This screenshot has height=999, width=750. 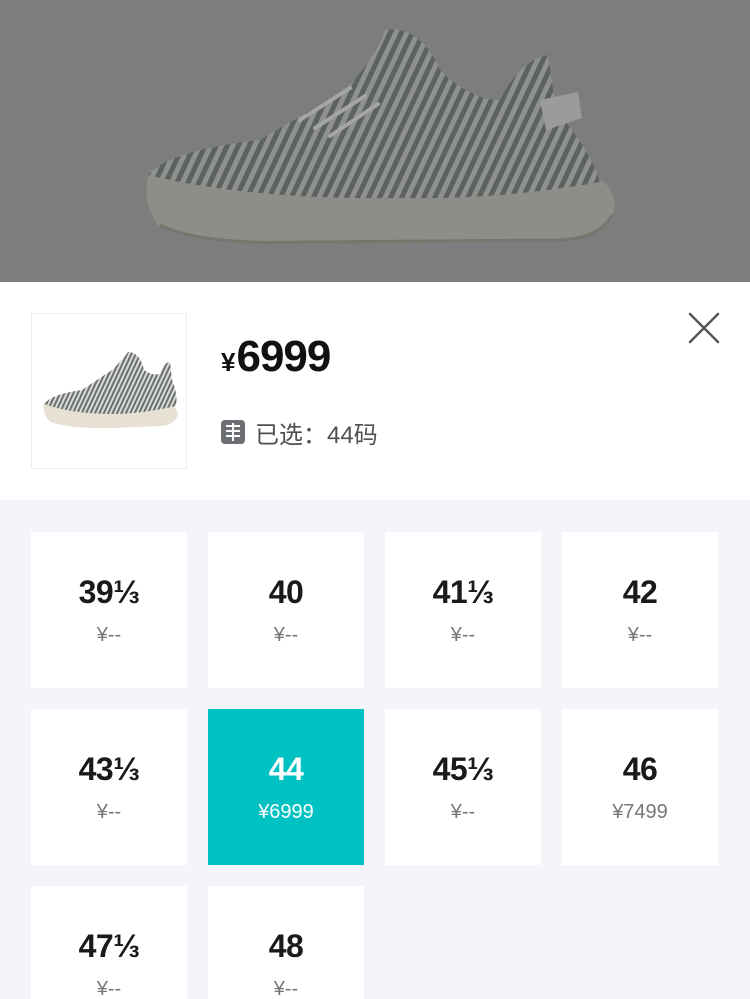 I want to click on close-icon, so click(x=704, y=328).